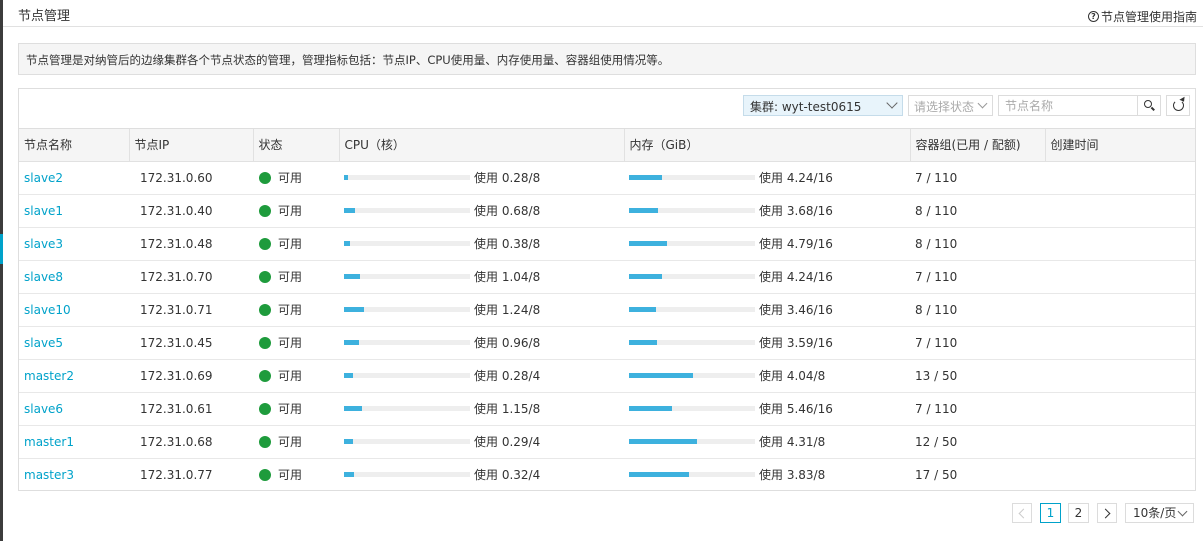 This screenshot has height=541, width=1203. I want to click on cpu-usage-cell: 使用 0.68/8, so click(481, 211).